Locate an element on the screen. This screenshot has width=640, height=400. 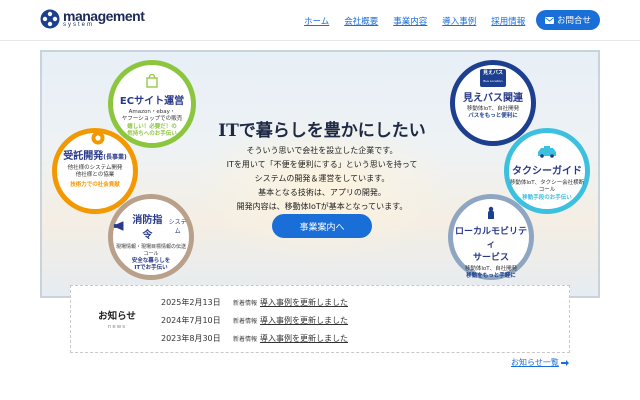
logo-mark-icon is located at coordinates (50, 19).